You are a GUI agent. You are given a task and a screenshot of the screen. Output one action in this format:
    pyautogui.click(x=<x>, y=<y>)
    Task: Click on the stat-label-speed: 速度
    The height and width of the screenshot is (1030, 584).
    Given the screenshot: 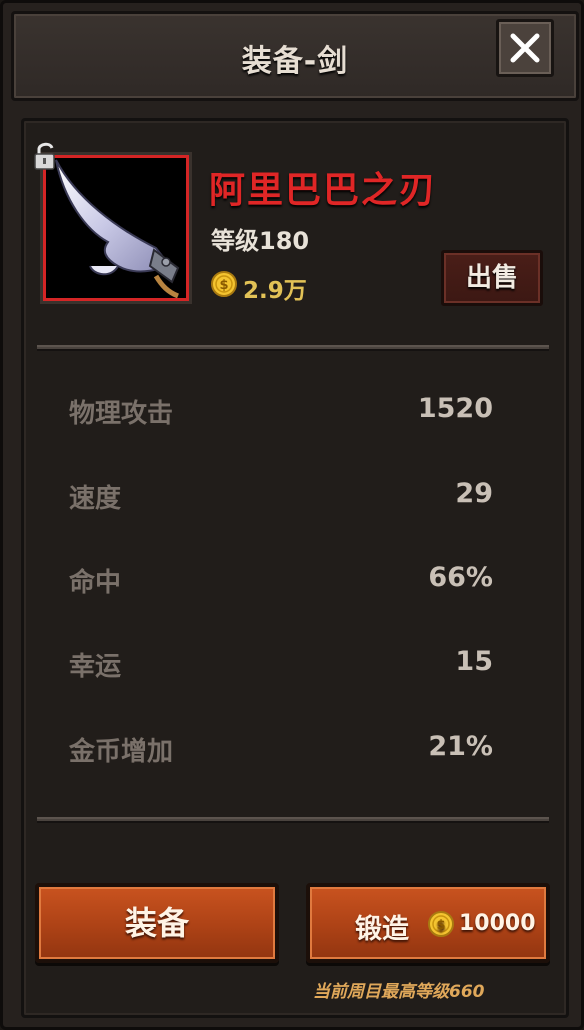 What is the action you would take?
    pyautogui.click(x=95, y=499)
    